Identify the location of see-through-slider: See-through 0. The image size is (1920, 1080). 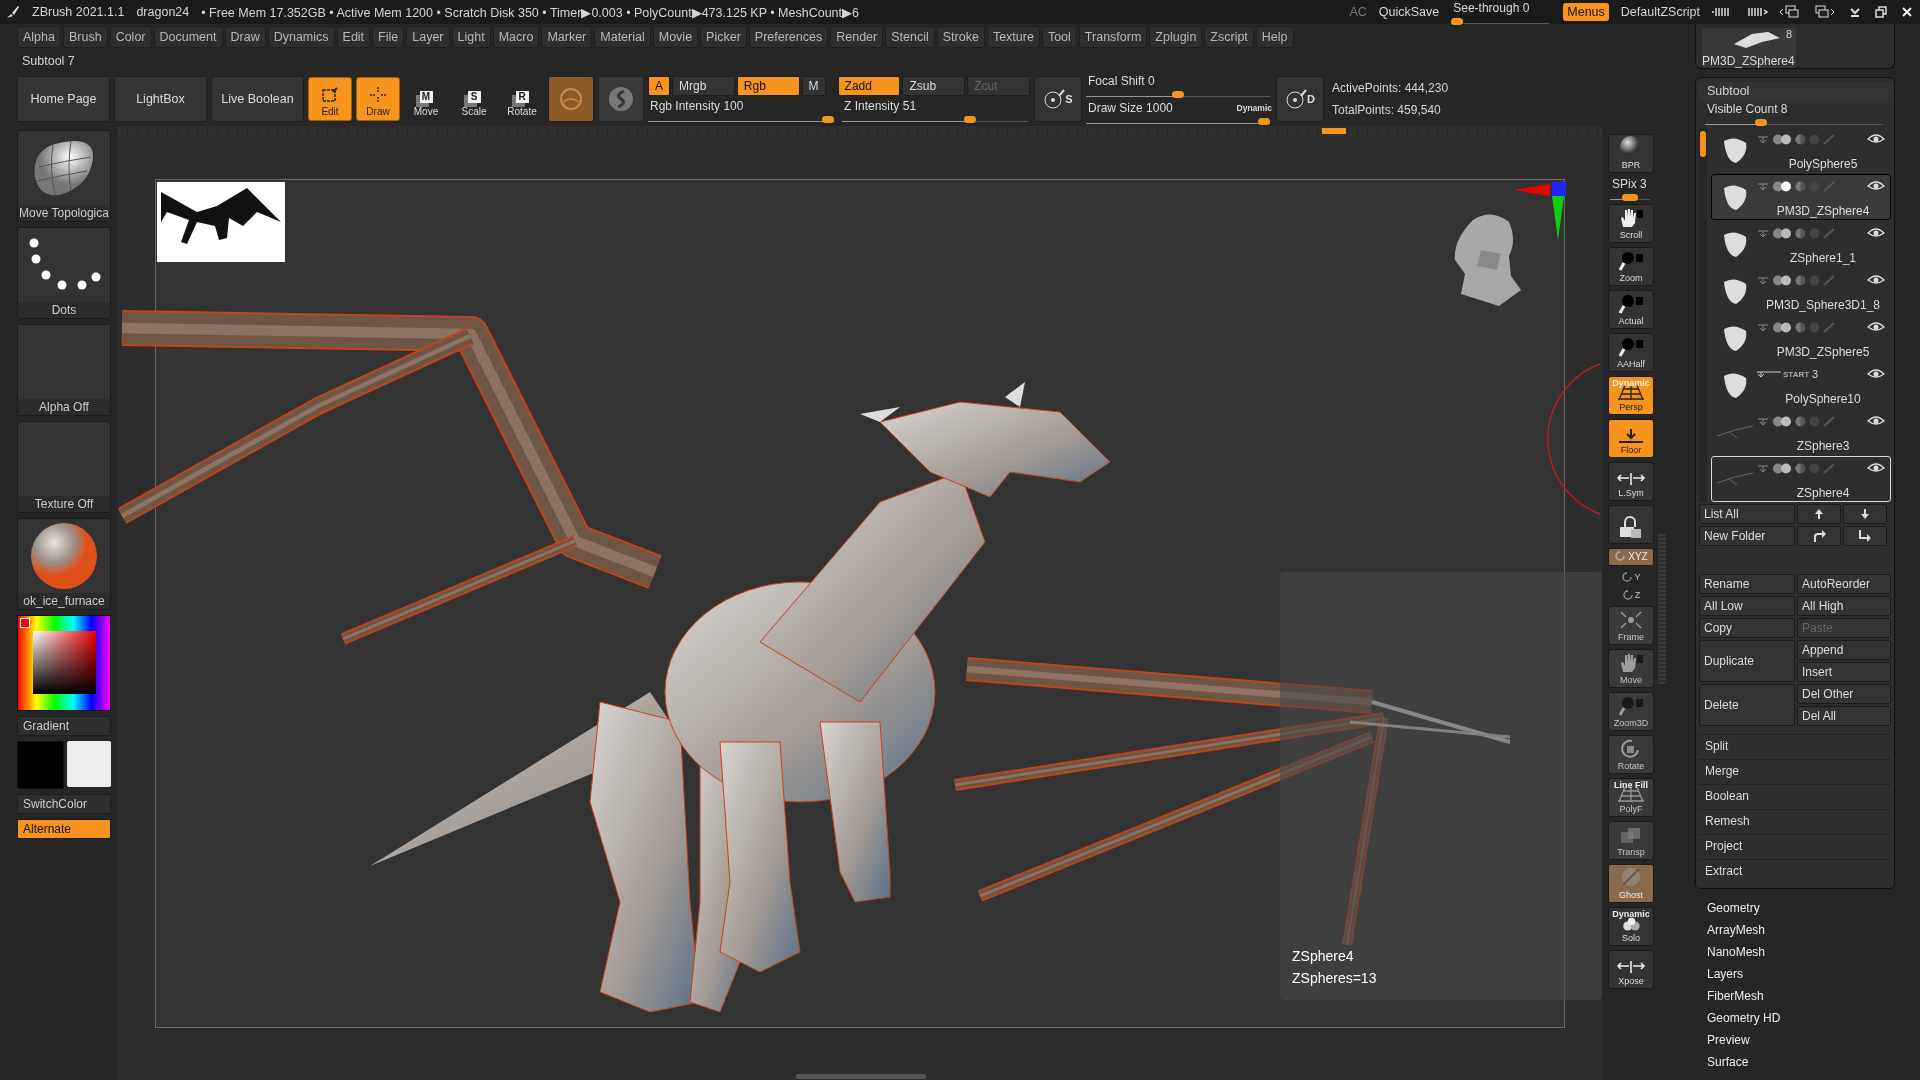
(1501, 12).